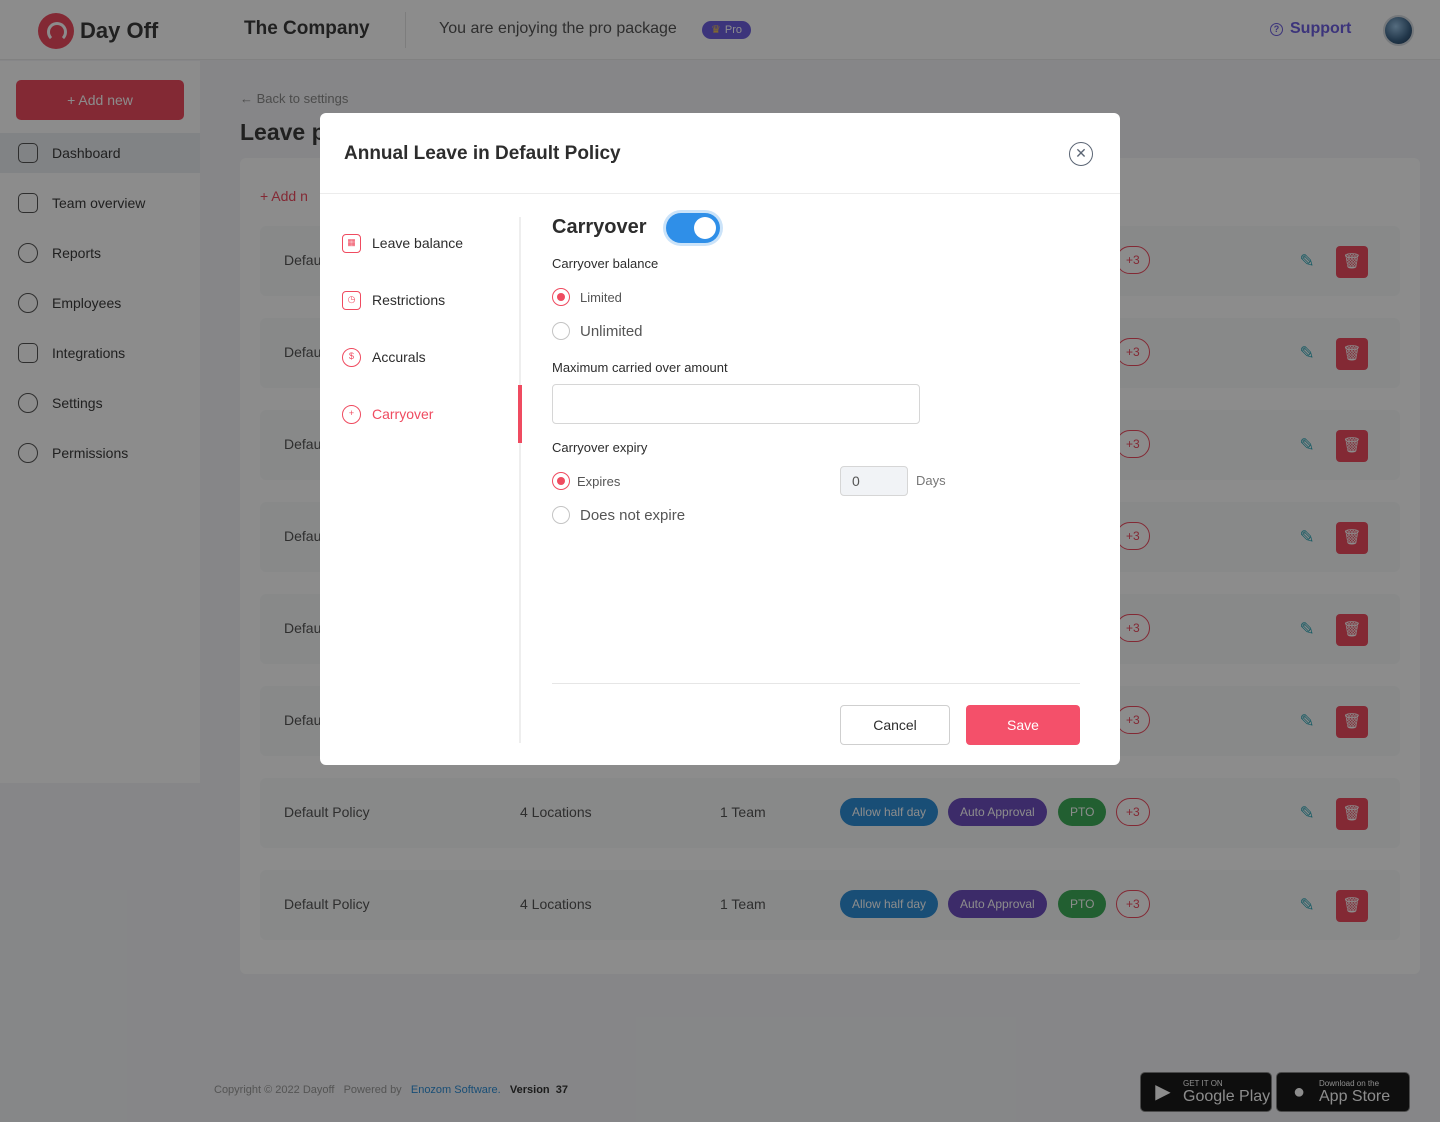  I want to click on tabs-divider, so click(520, 480).